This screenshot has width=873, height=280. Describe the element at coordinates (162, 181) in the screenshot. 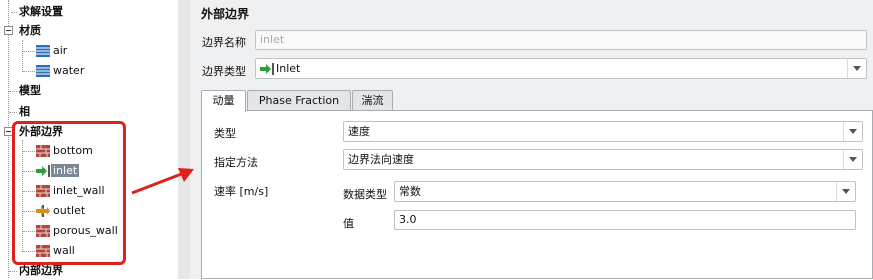

I see `annotation-arrow-icon` at that location.